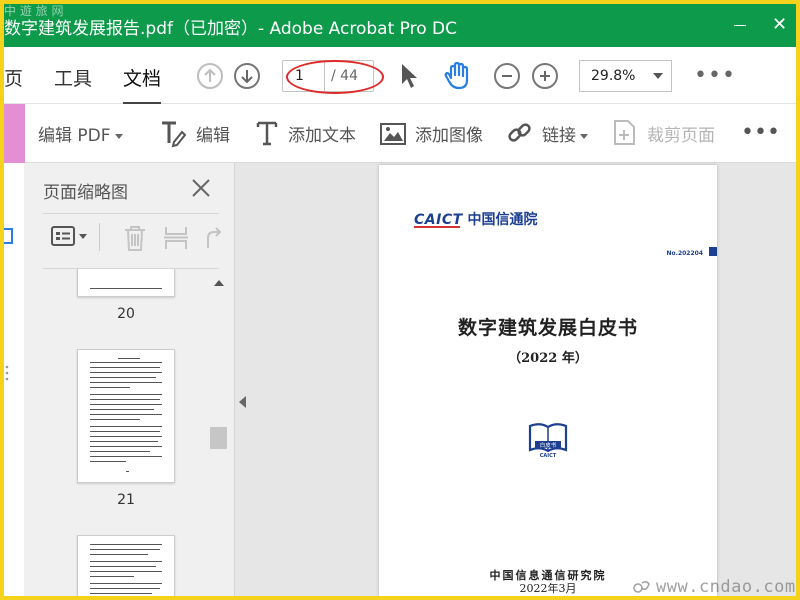  What do you see at coordinates (726, 586) in the screenshot?
I see `site-watermark: www.cndao.com` at bounding box center [726, 586].